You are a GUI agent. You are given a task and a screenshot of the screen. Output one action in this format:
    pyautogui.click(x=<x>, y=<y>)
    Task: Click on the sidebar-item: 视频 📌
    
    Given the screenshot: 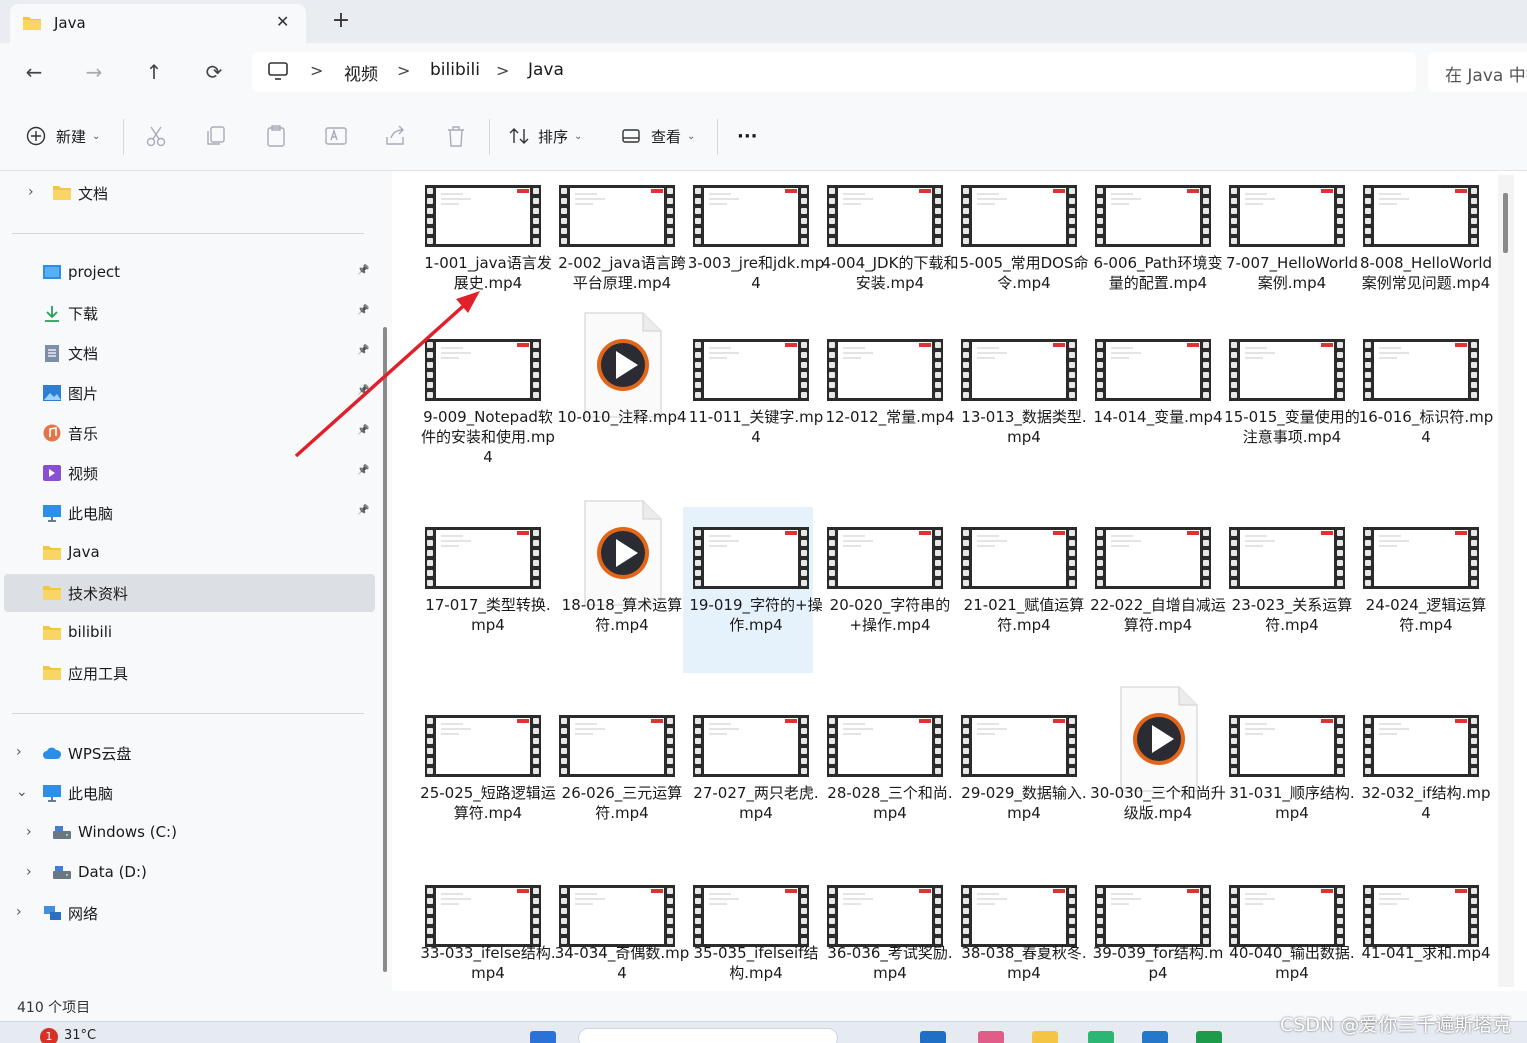 What is the action you would take?
    pyautogui.click(x=189, y=473)
    